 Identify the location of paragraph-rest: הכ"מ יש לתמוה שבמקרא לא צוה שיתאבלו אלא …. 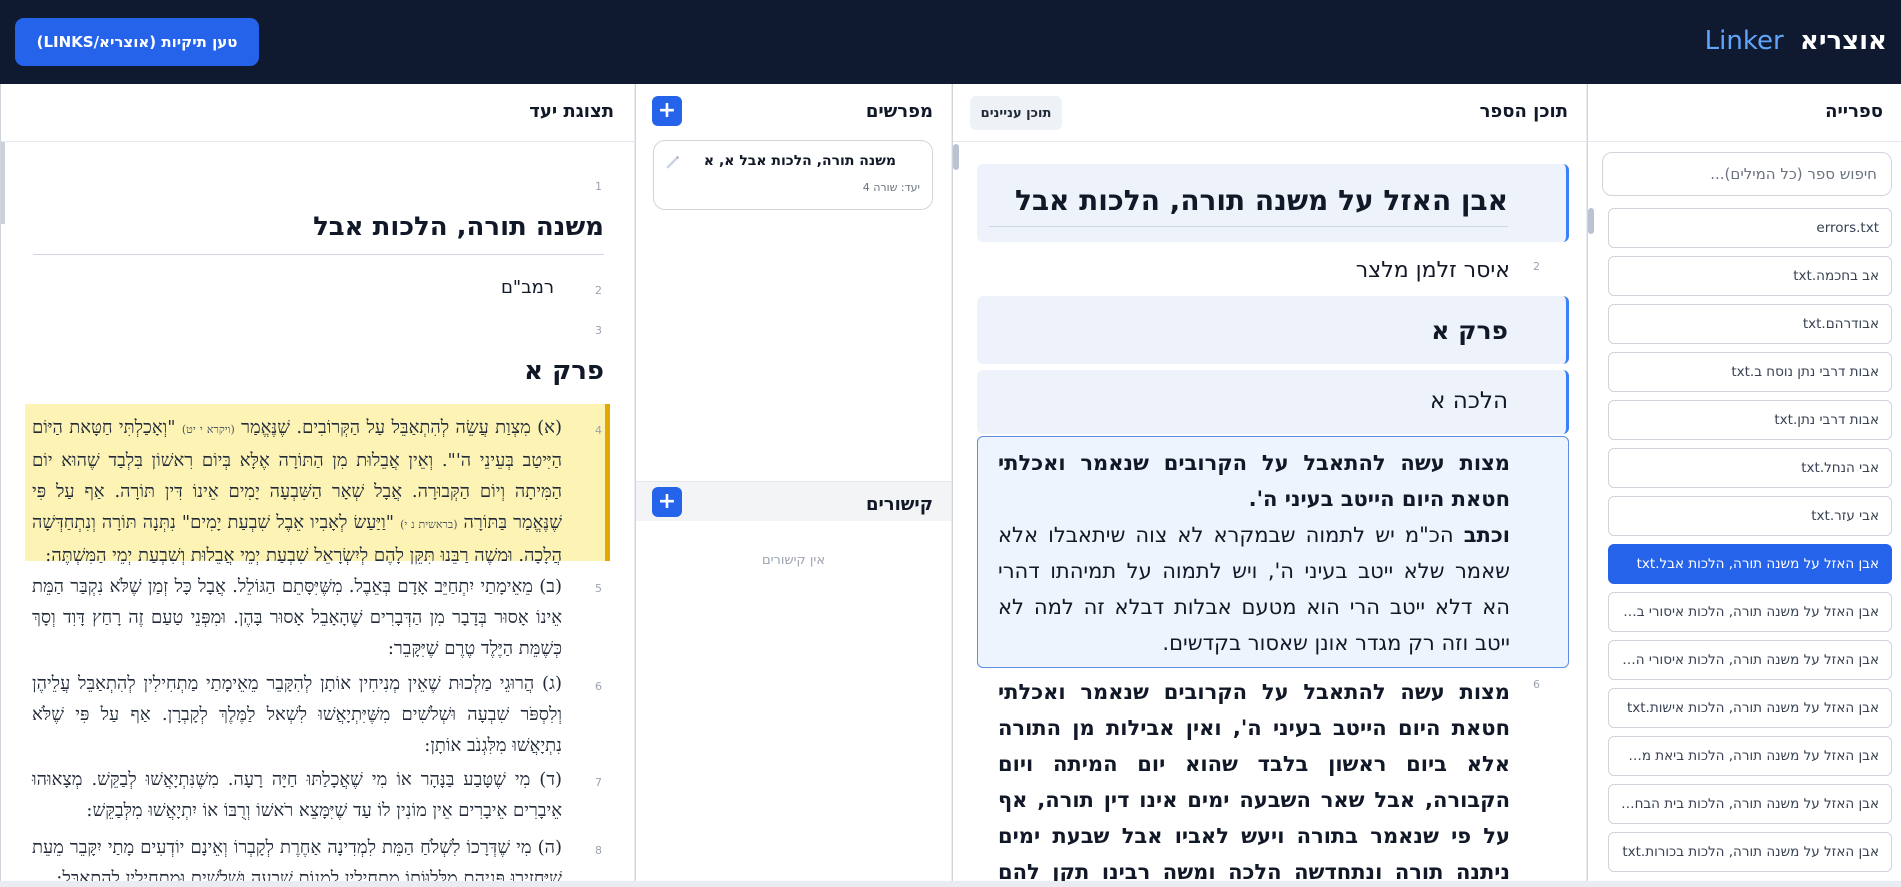
(1254, 589).